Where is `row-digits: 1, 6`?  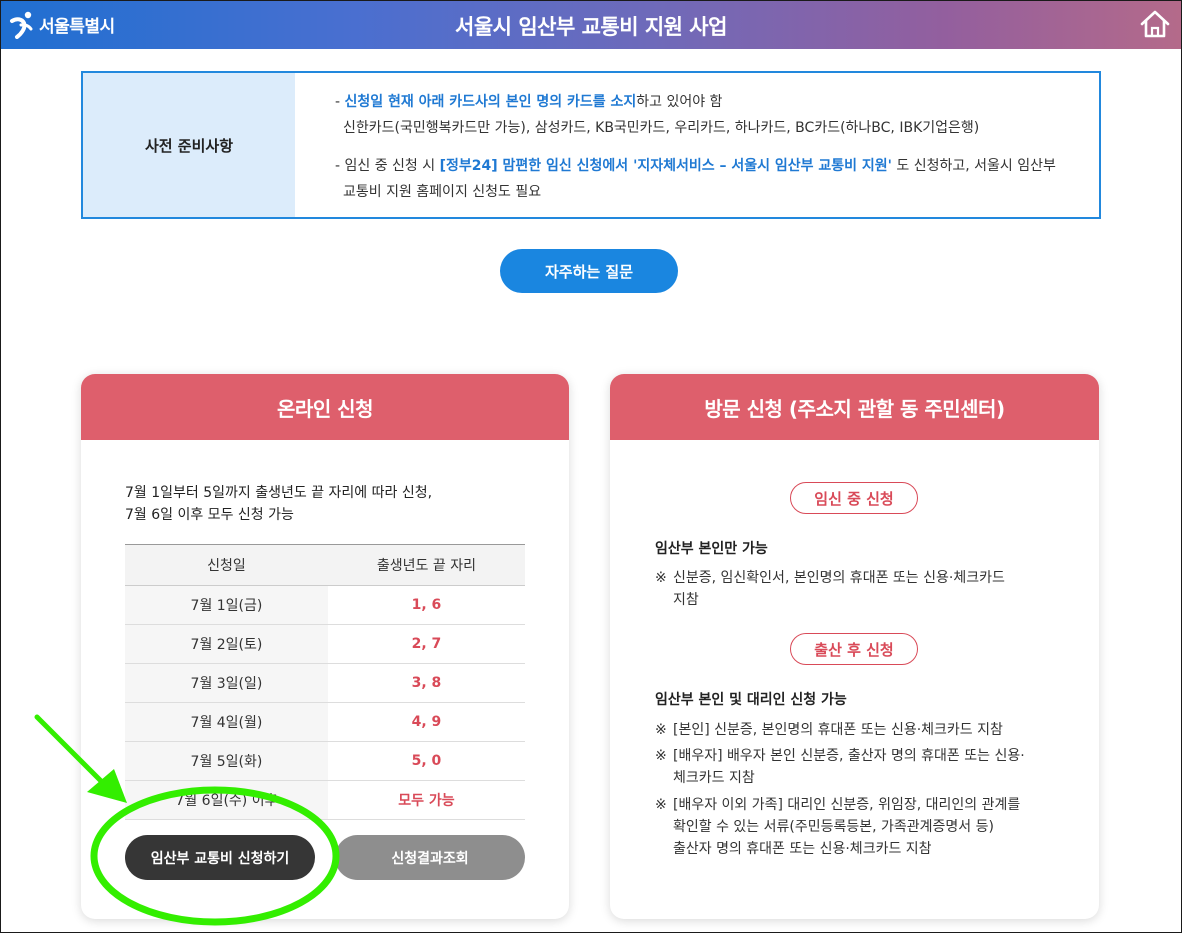
row-digits: 1, 6 is located at coordinates (426, 605).